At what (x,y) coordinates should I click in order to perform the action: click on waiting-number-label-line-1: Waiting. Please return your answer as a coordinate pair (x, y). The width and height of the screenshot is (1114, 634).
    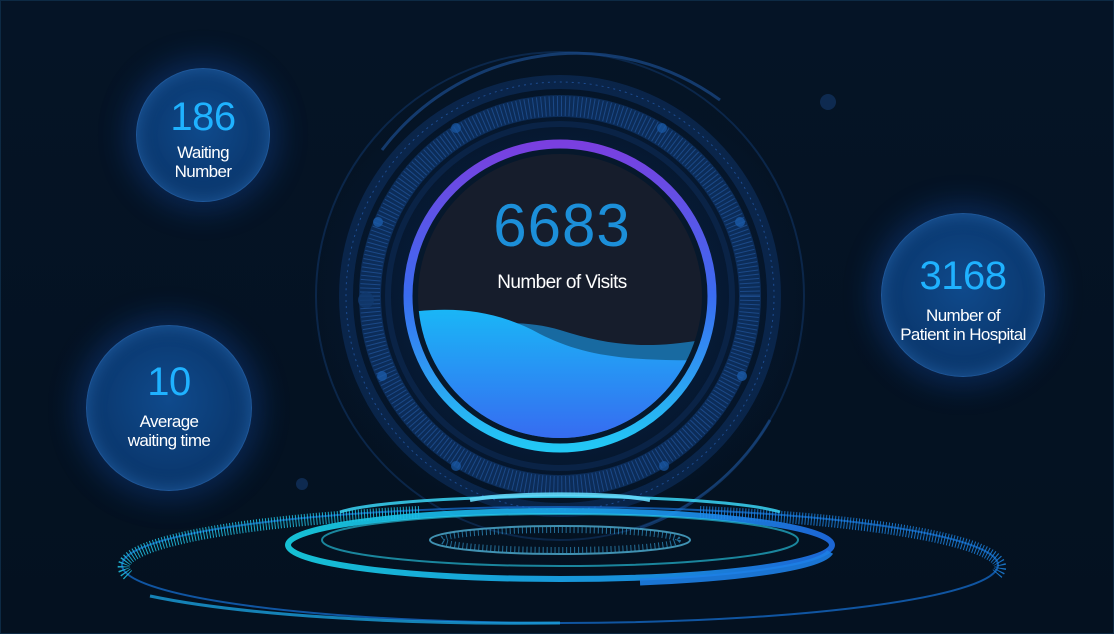
    Looking at the image, I should click on (203, 152).